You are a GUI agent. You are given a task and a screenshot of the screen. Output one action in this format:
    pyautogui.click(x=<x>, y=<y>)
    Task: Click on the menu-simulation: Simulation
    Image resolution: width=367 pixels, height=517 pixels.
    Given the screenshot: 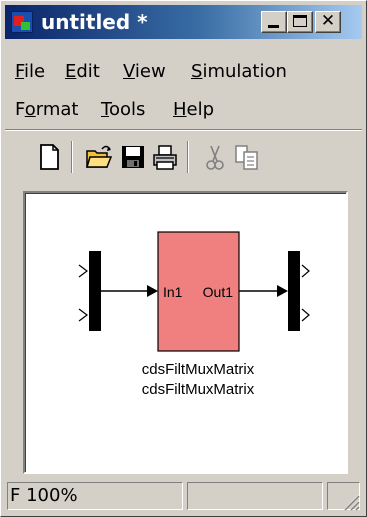 What is the action you would take?
    pyautogui.click(x=239, y=71)
    